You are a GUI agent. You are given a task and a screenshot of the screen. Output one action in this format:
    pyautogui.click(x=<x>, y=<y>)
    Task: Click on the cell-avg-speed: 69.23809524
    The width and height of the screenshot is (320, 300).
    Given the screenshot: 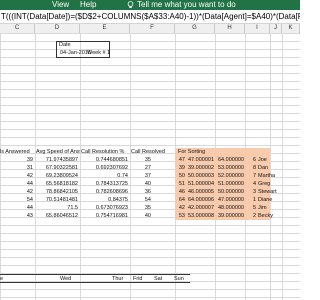 What is the action you would take?
    pyautogui.click(x=57, y=176)
    